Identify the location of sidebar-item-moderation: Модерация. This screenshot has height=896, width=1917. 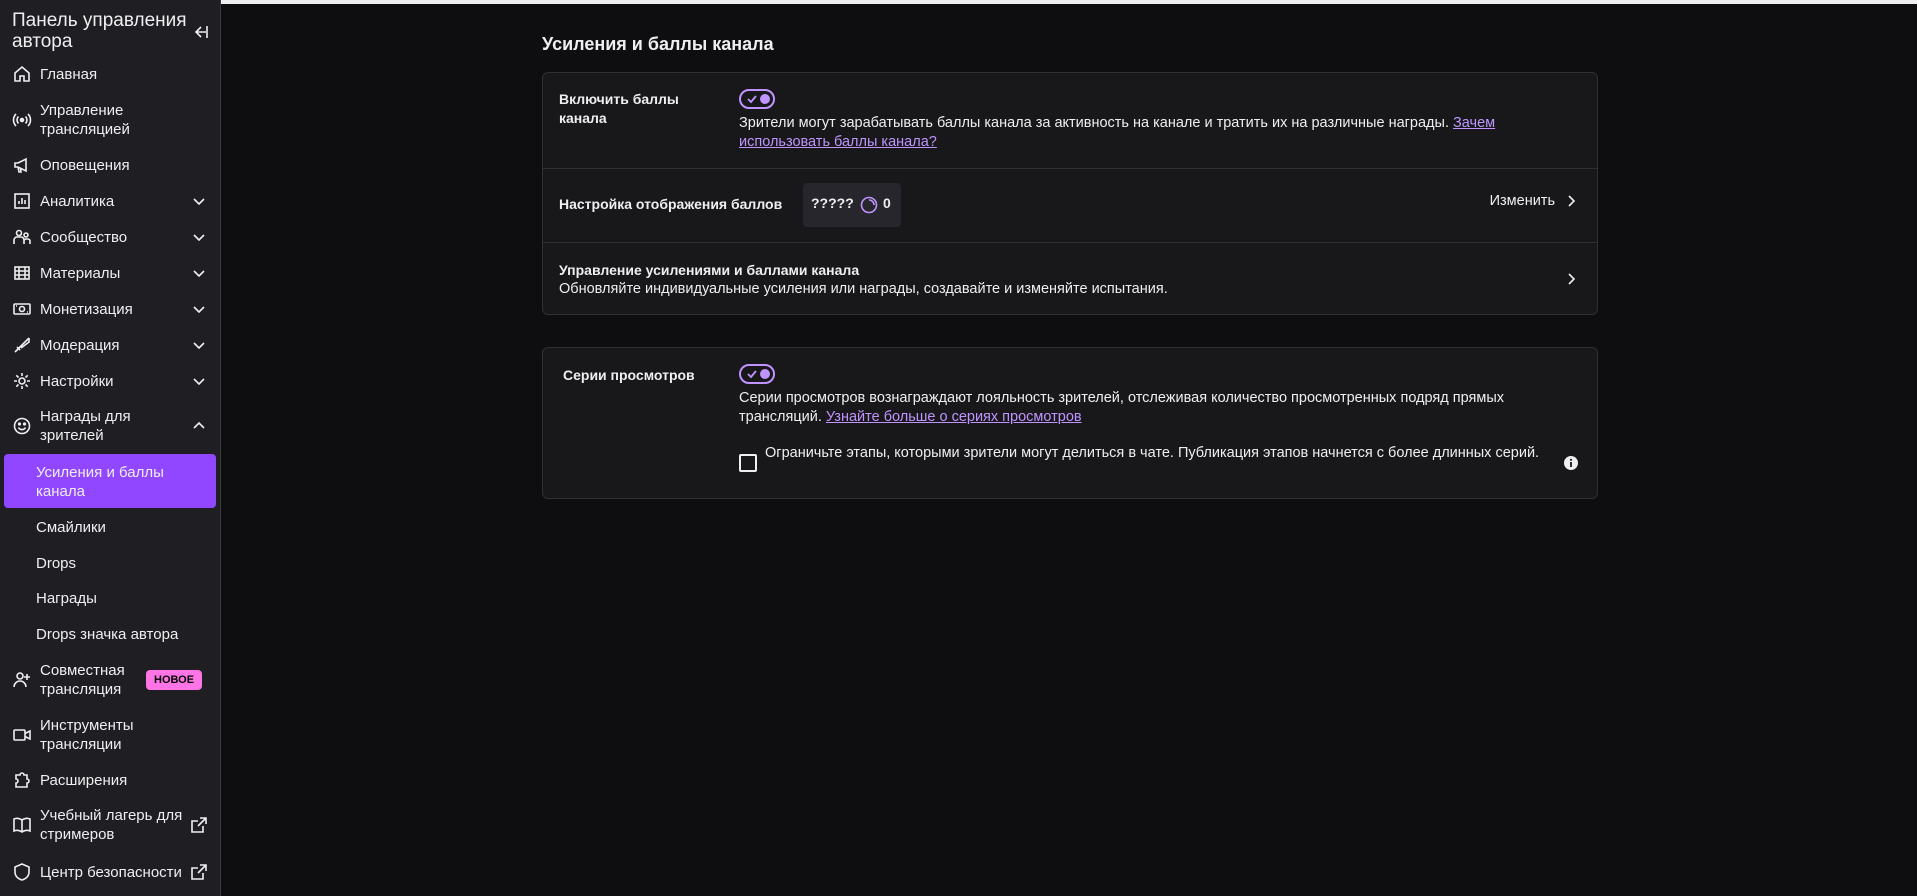
(110, 345).